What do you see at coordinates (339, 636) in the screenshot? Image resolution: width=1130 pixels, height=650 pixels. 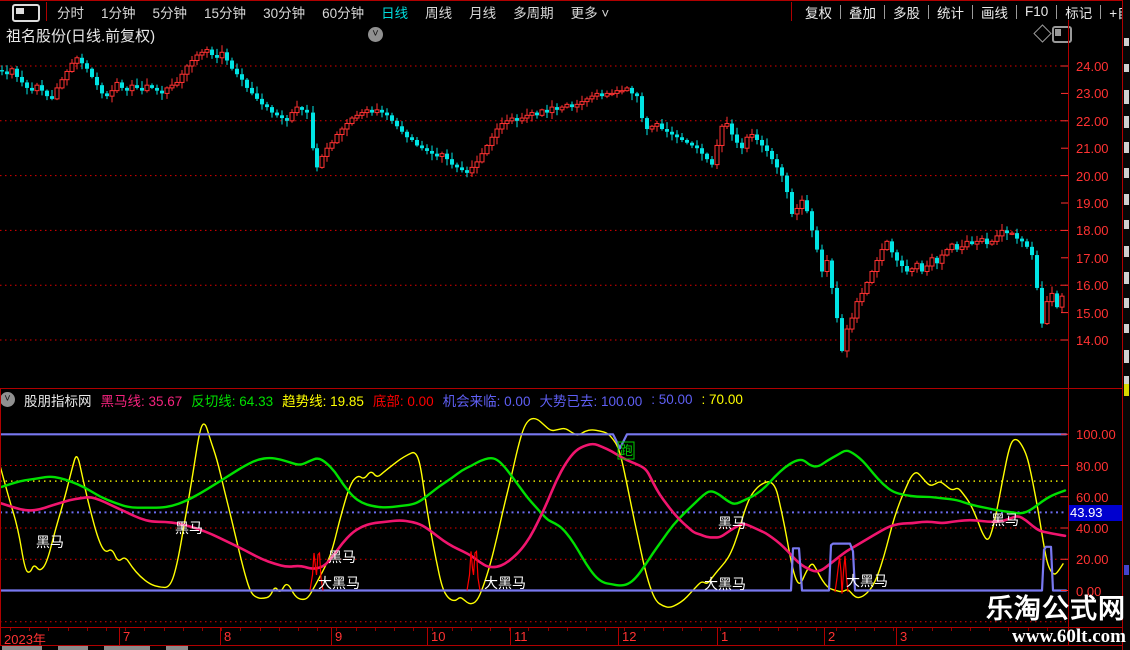 I see `month-label: 9` at bounding box center [339, 636].